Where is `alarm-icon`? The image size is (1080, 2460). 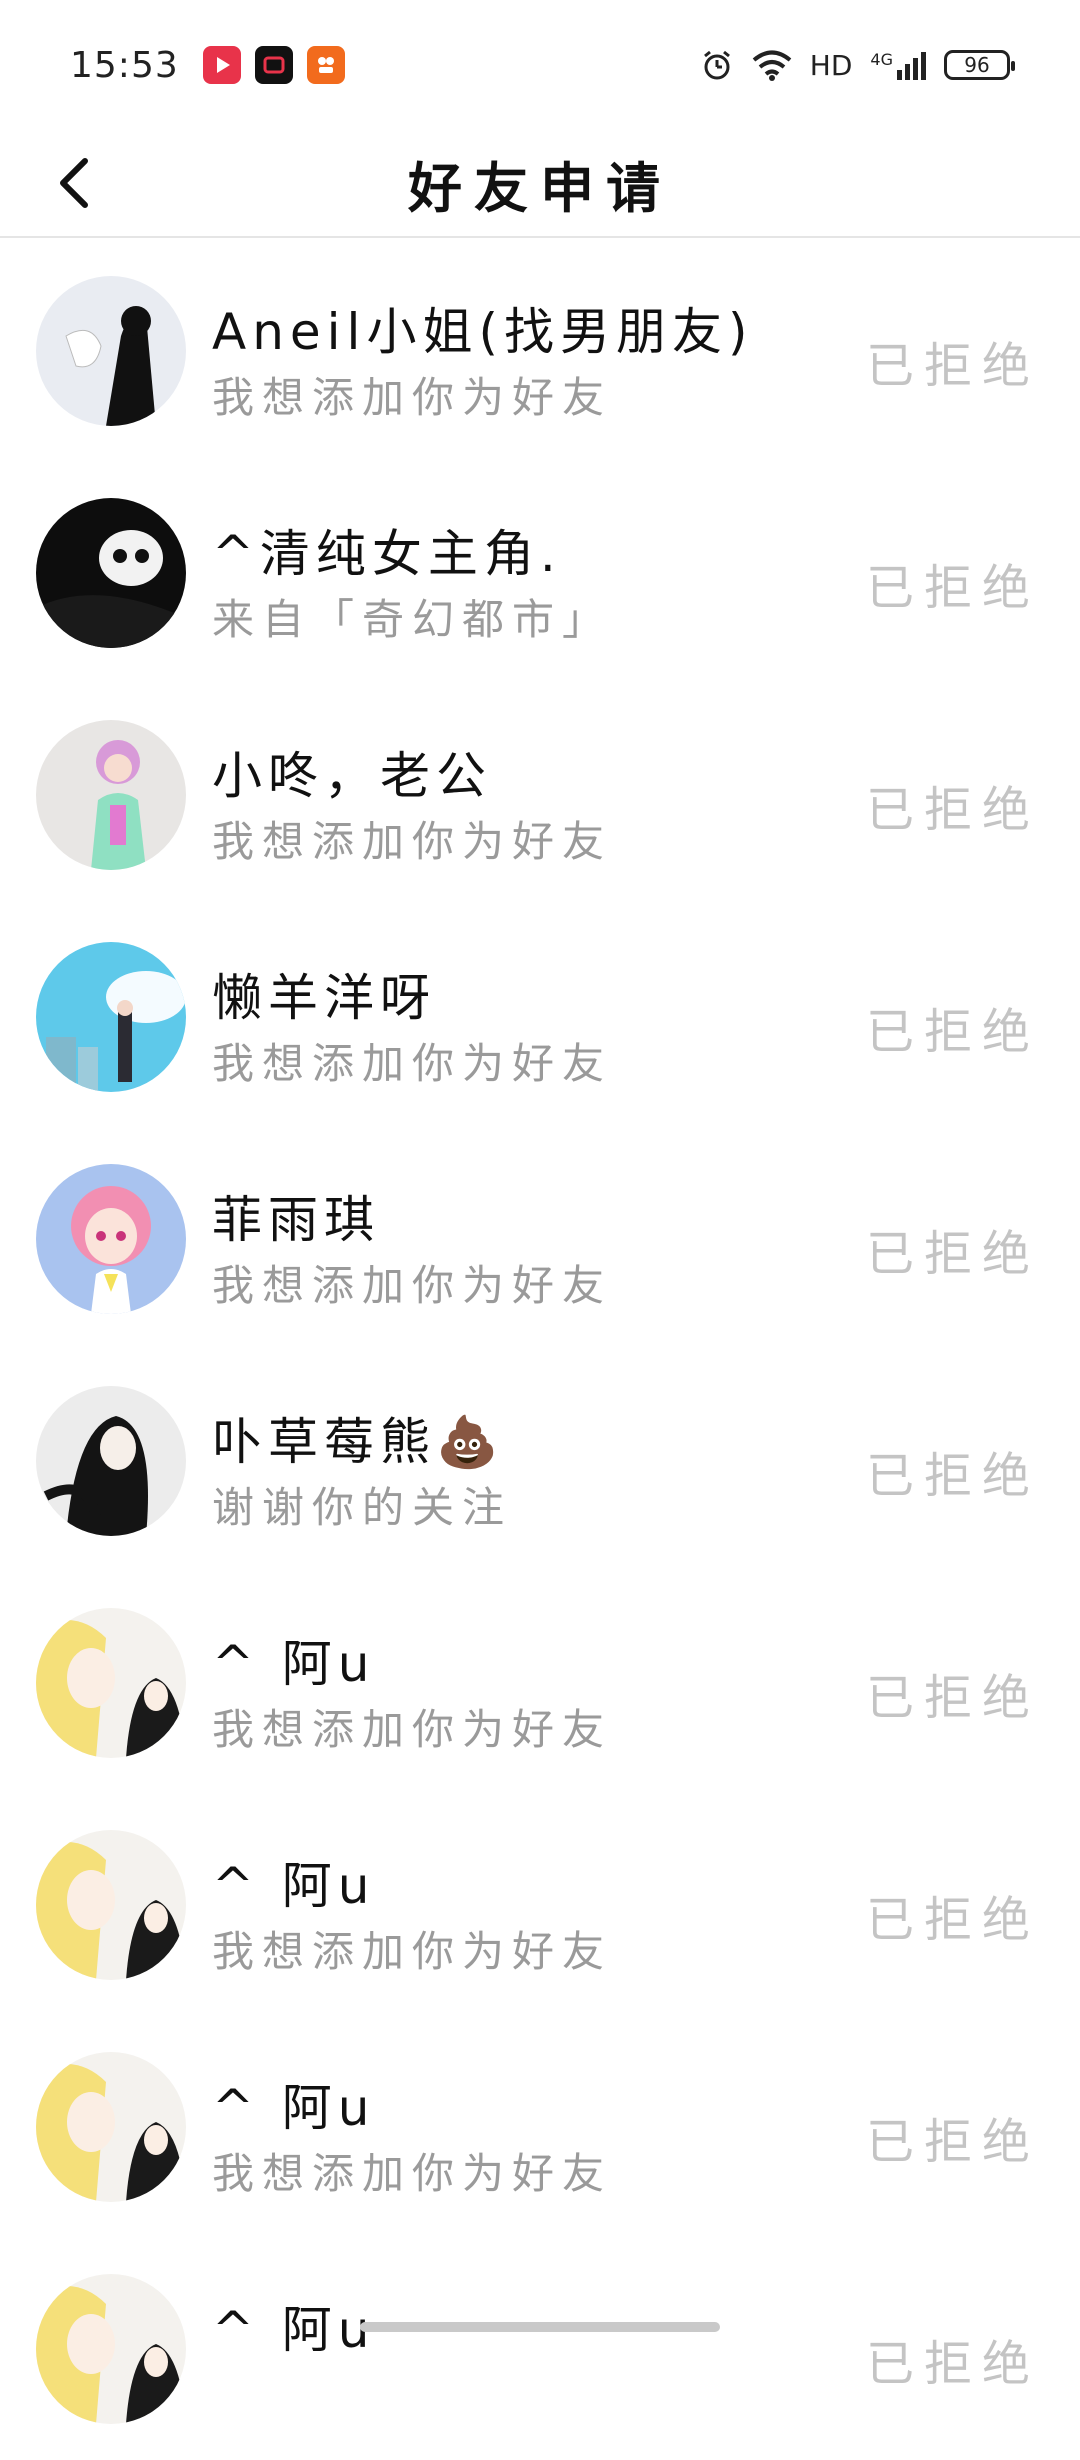 alarm-icon is located at coordinates (717, 65).